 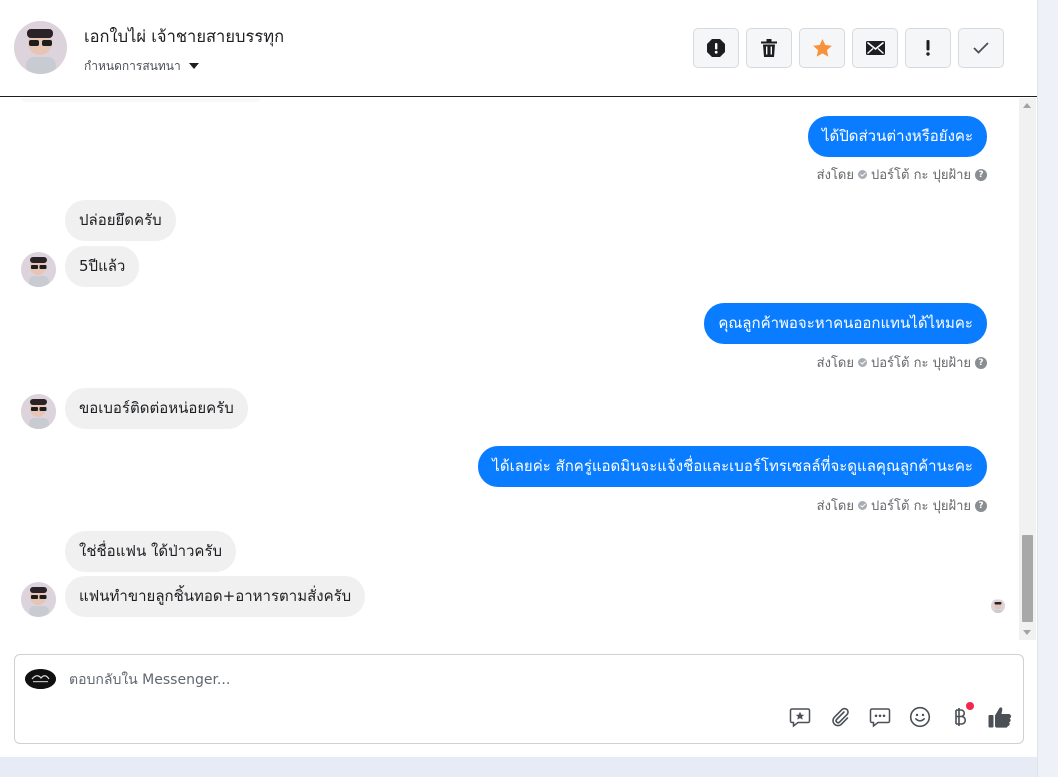 I want to click on assign-conversation-dropdown: กำหนดการสนทนา, so click(x=141, y=66).